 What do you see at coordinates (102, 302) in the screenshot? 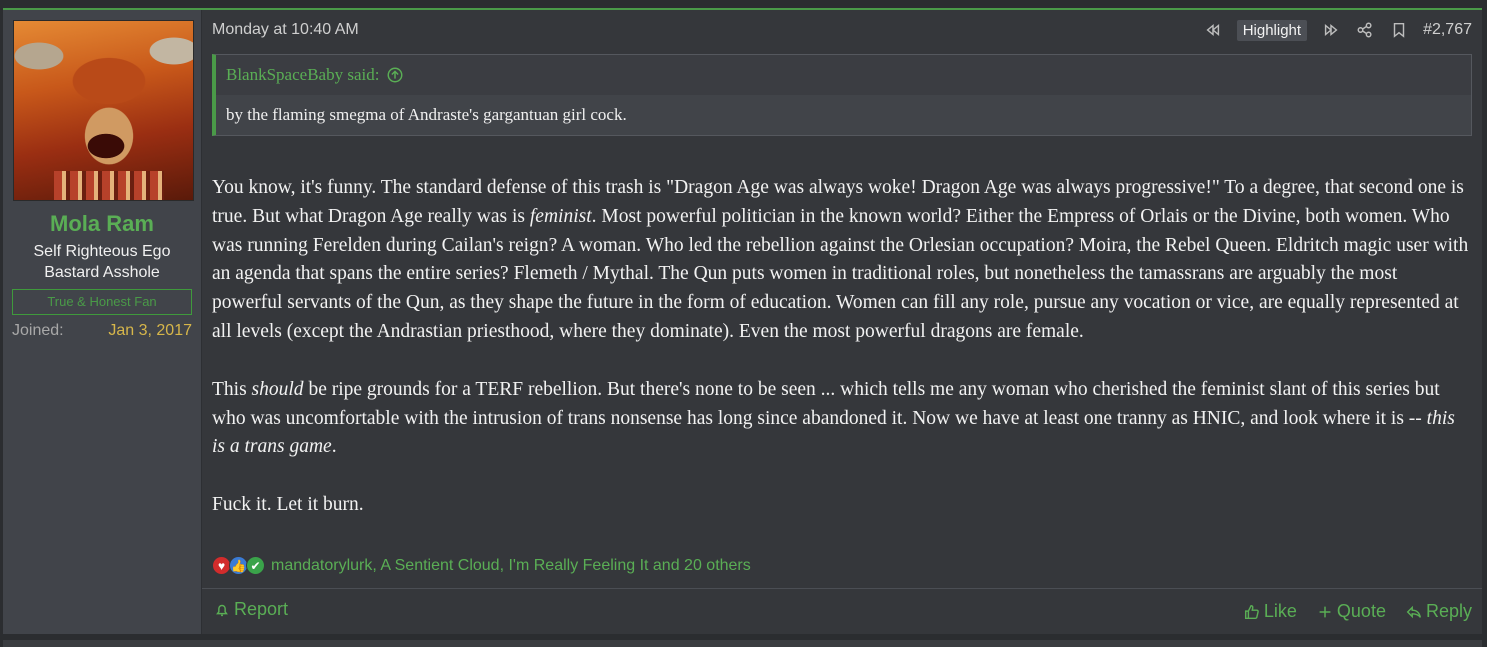
I see `user-banner: True & Honest Fan` at bounding box center [102, 302].